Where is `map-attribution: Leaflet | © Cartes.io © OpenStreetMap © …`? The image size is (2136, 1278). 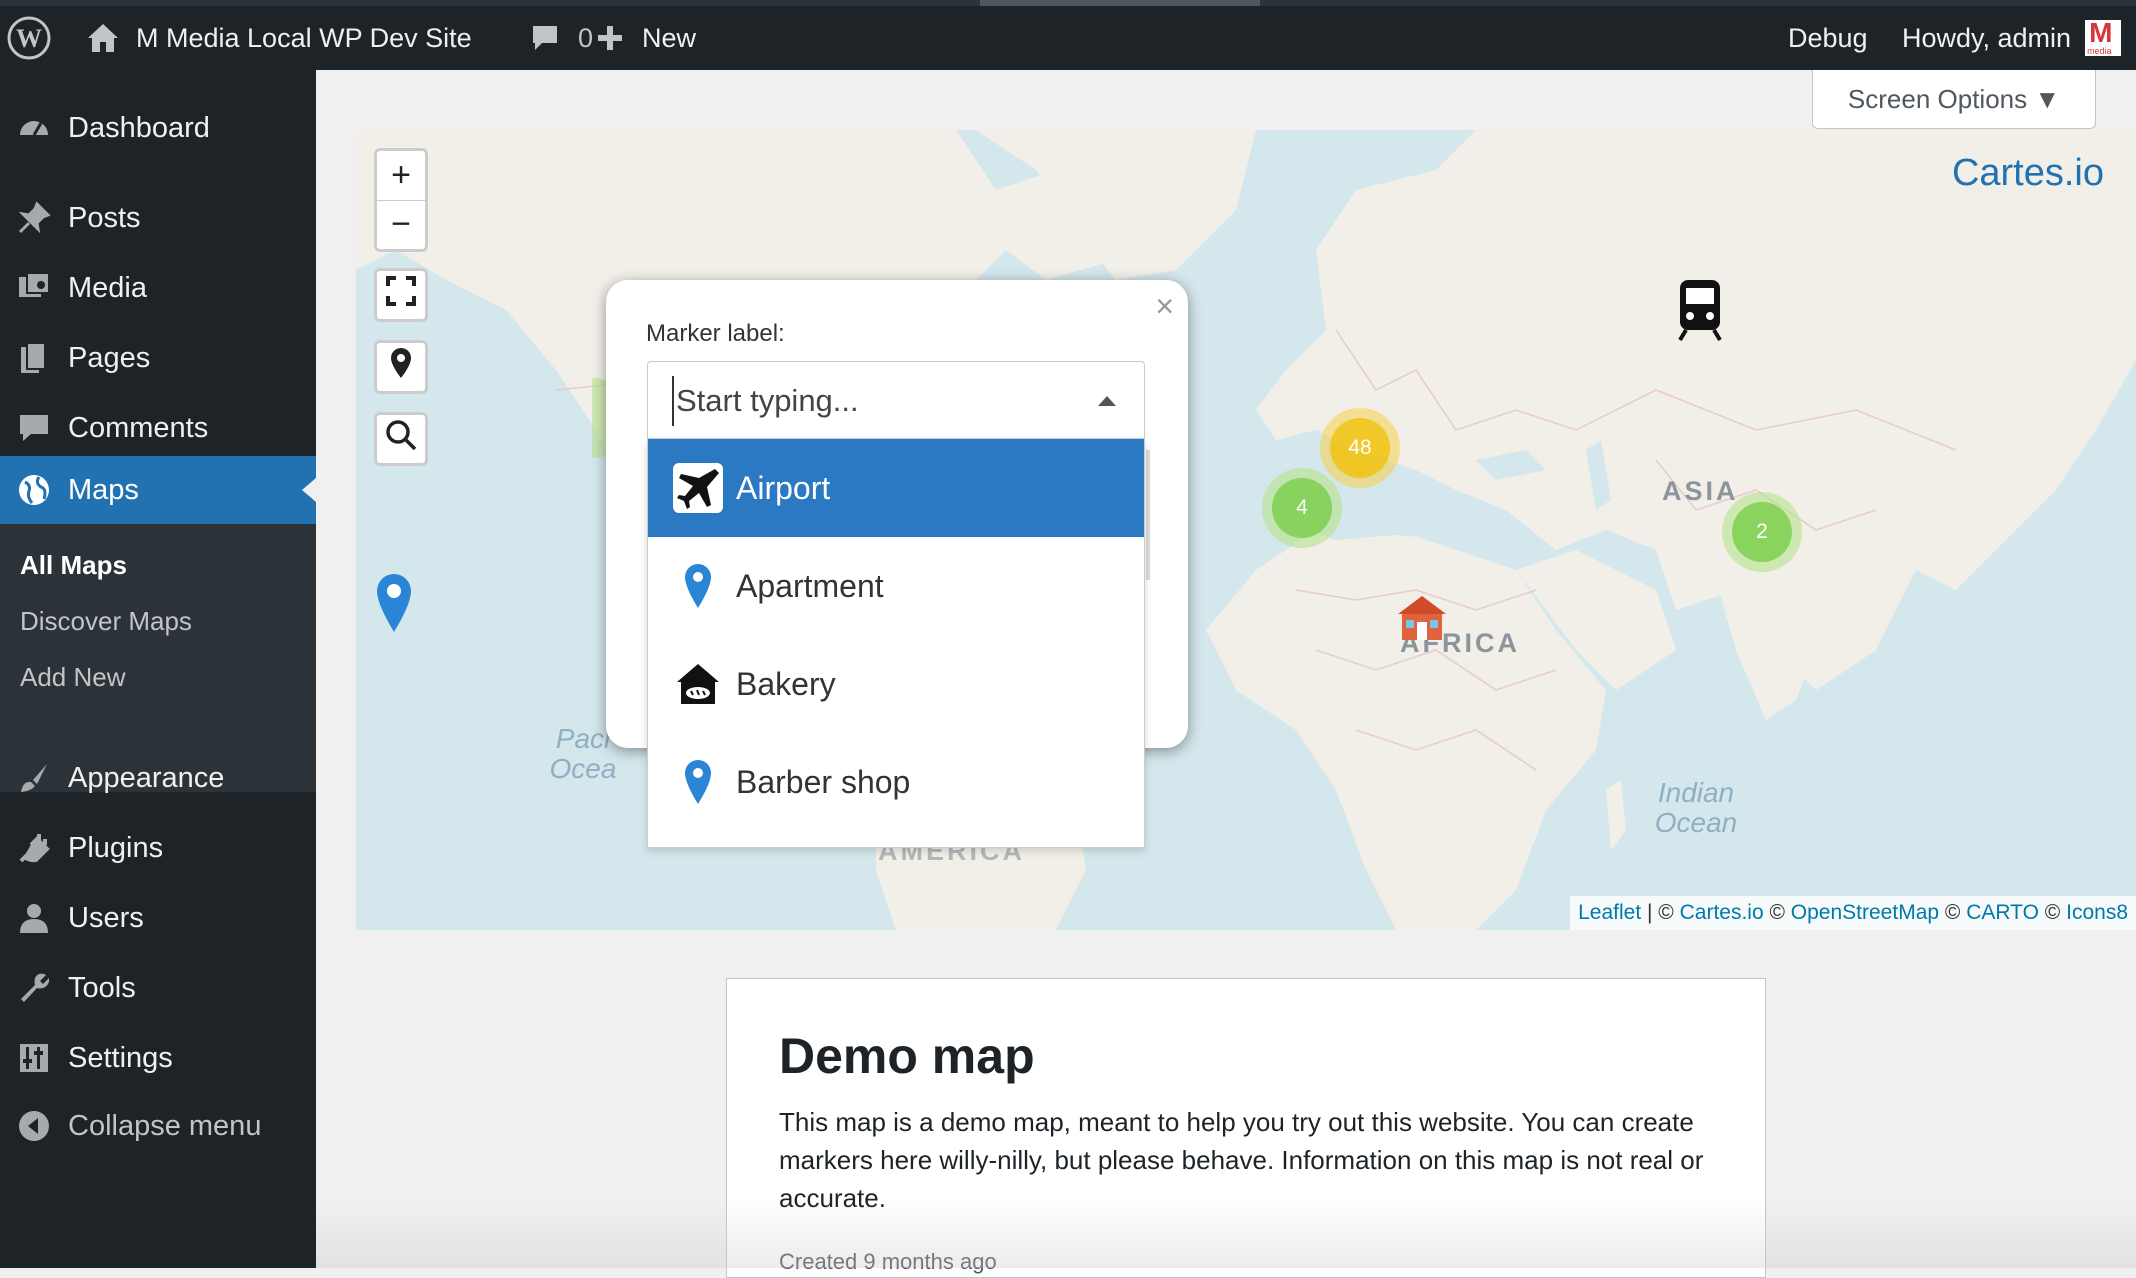
map-attribution: Leaflet | © Cartes.io © OpenStreetMap © … is located at coordinates (1853, 913).